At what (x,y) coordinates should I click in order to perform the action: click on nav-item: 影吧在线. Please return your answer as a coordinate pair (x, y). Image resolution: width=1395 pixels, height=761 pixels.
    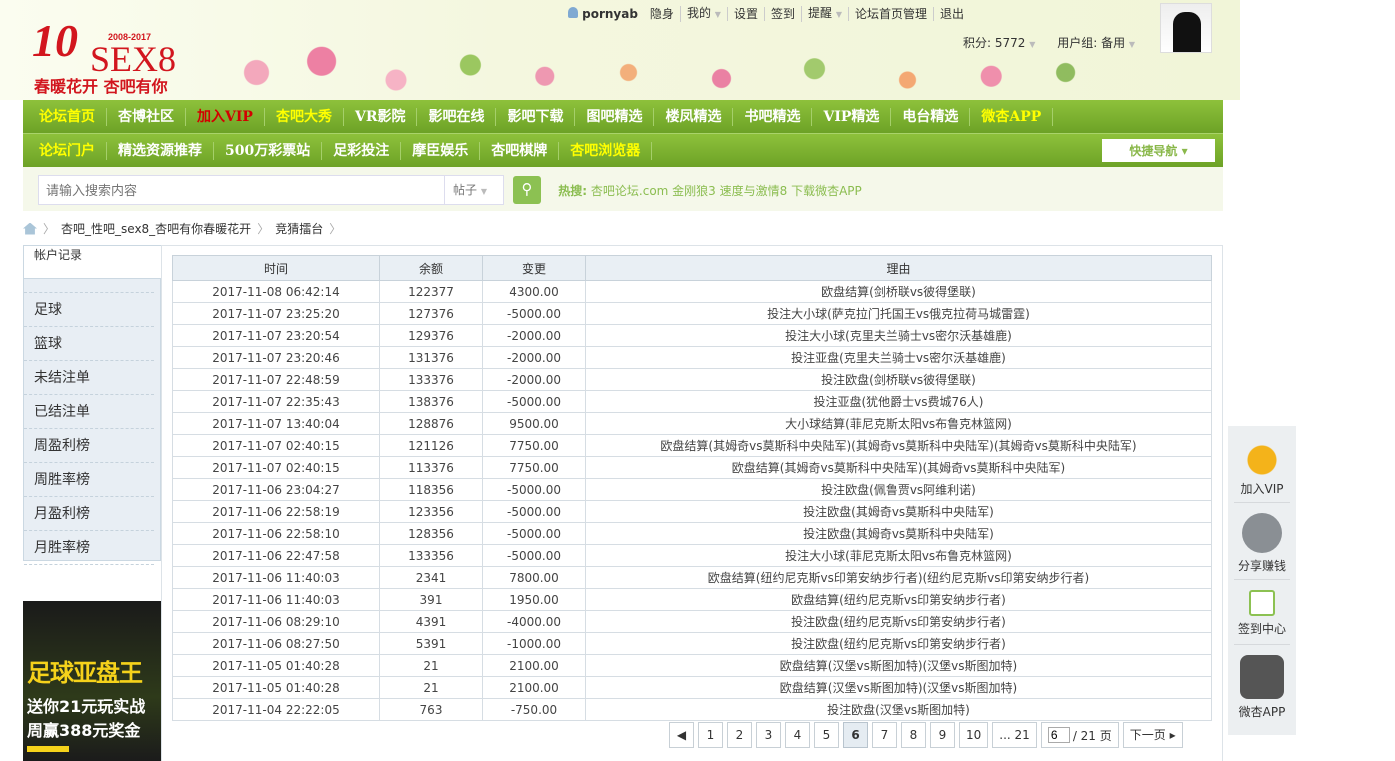
    Looking at the image, I should click on (457, 116).